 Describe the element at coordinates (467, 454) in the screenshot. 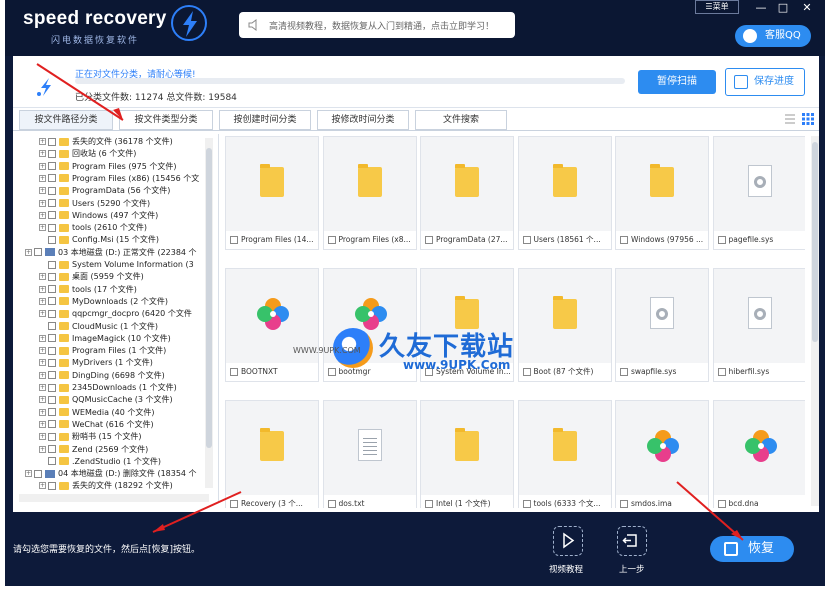

I see `file-card: Intel (1 个文件)` at that location.